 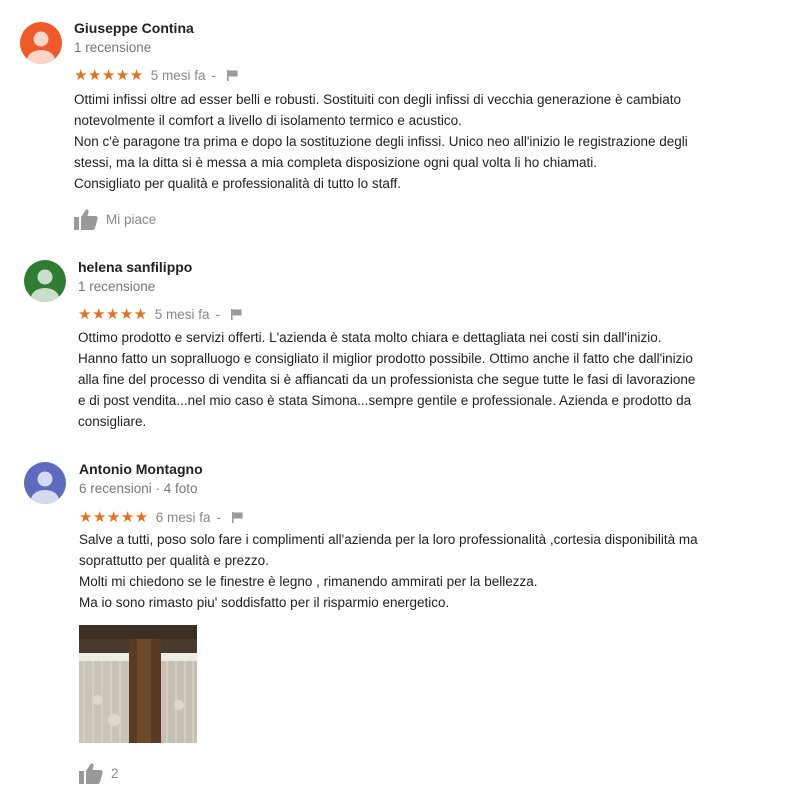 What do you see at coordinates (115, 773) in the screenshot?
I see `like-count: 2` at bounding box center [115, 773].